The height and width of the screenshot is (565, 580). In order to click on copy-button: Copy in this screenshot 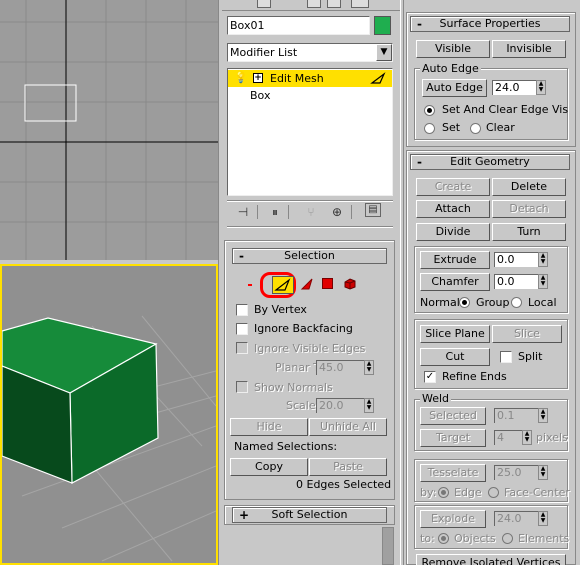, I will do `click(269, 467)`.